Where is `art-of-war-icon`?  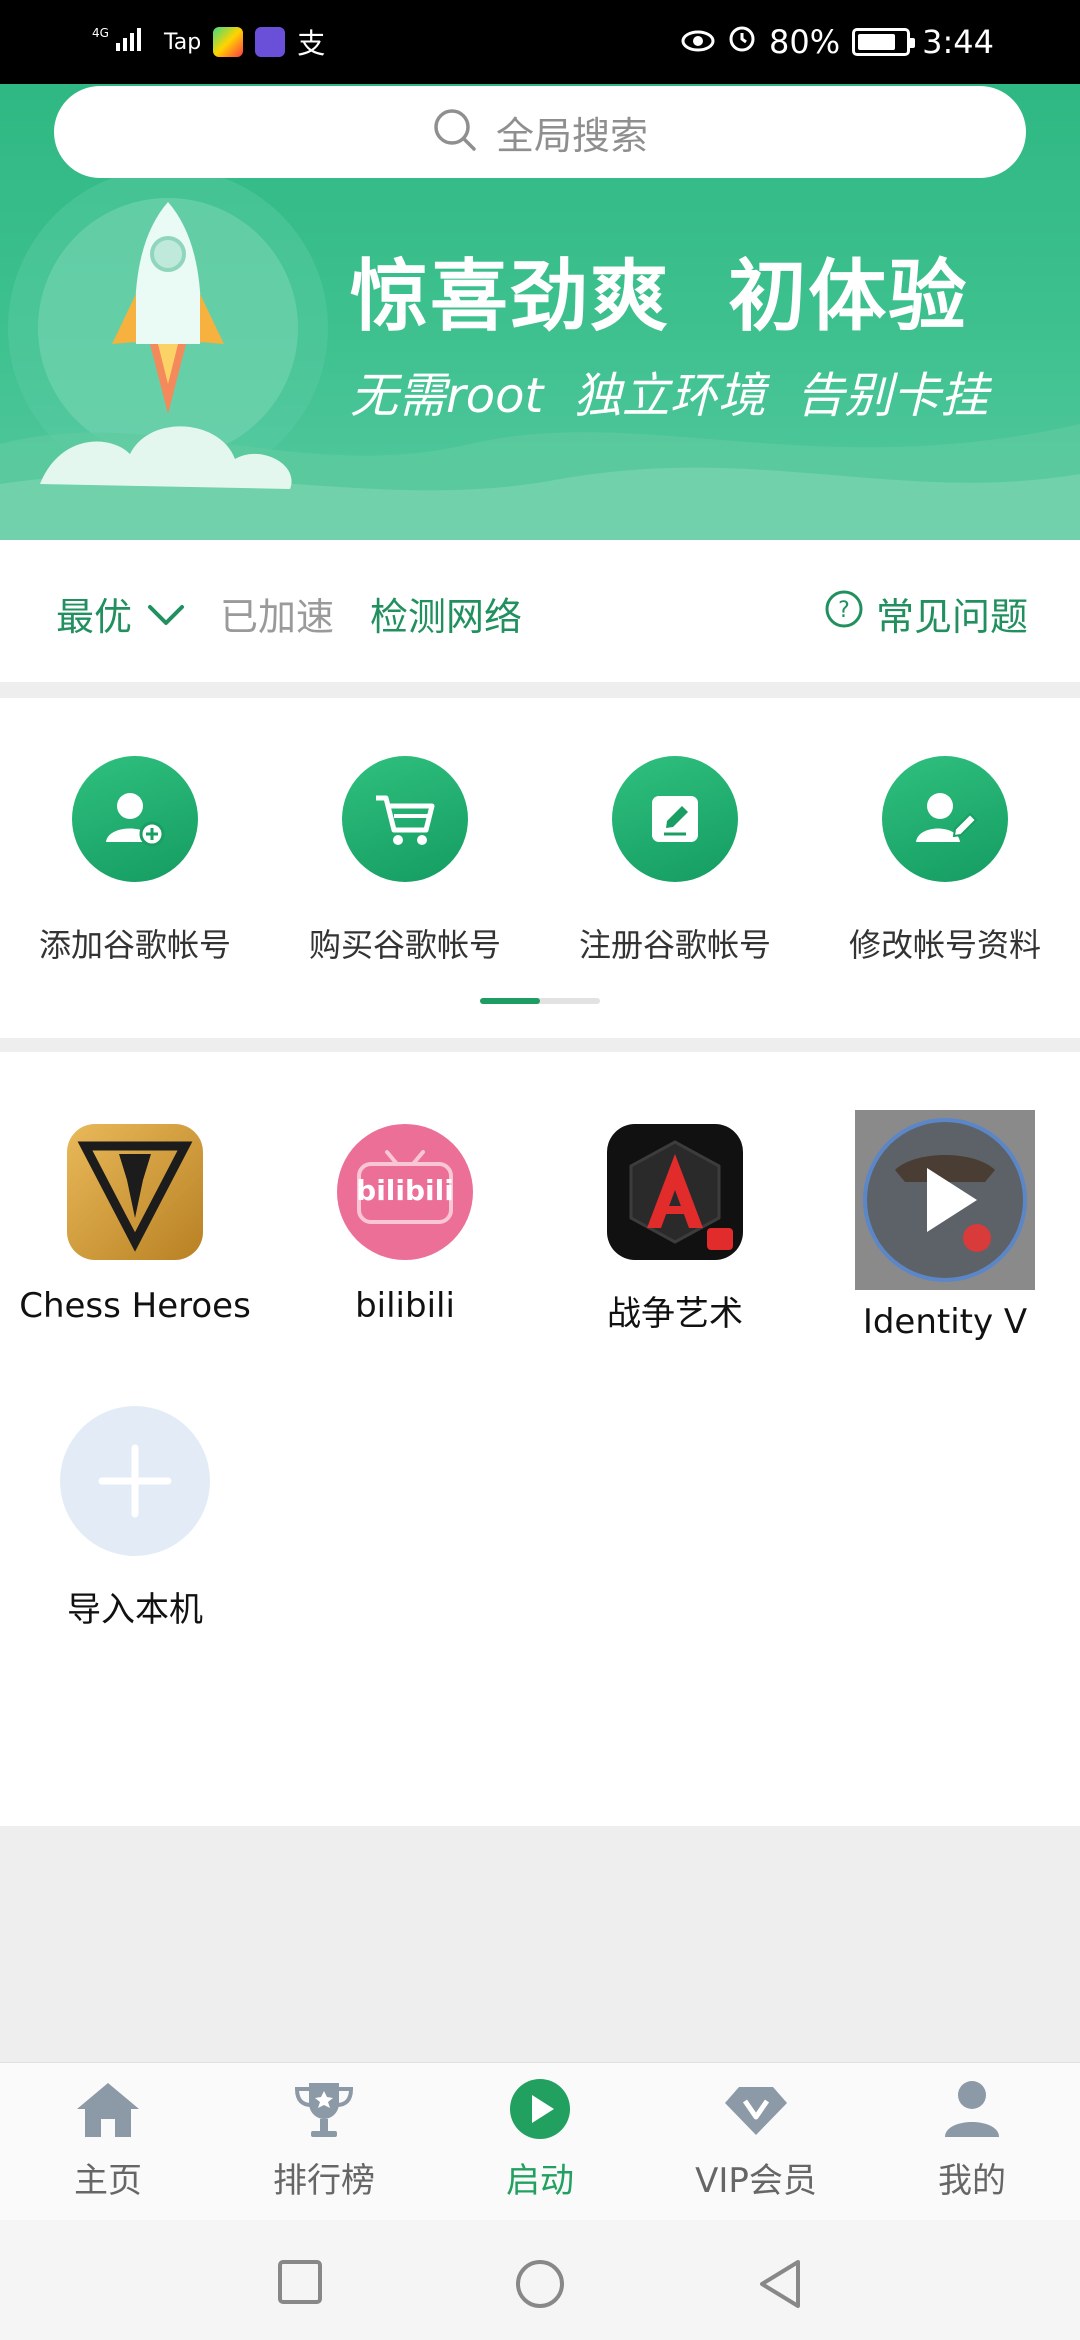
art-of-war-icon is located at coordinates (675, 1192).